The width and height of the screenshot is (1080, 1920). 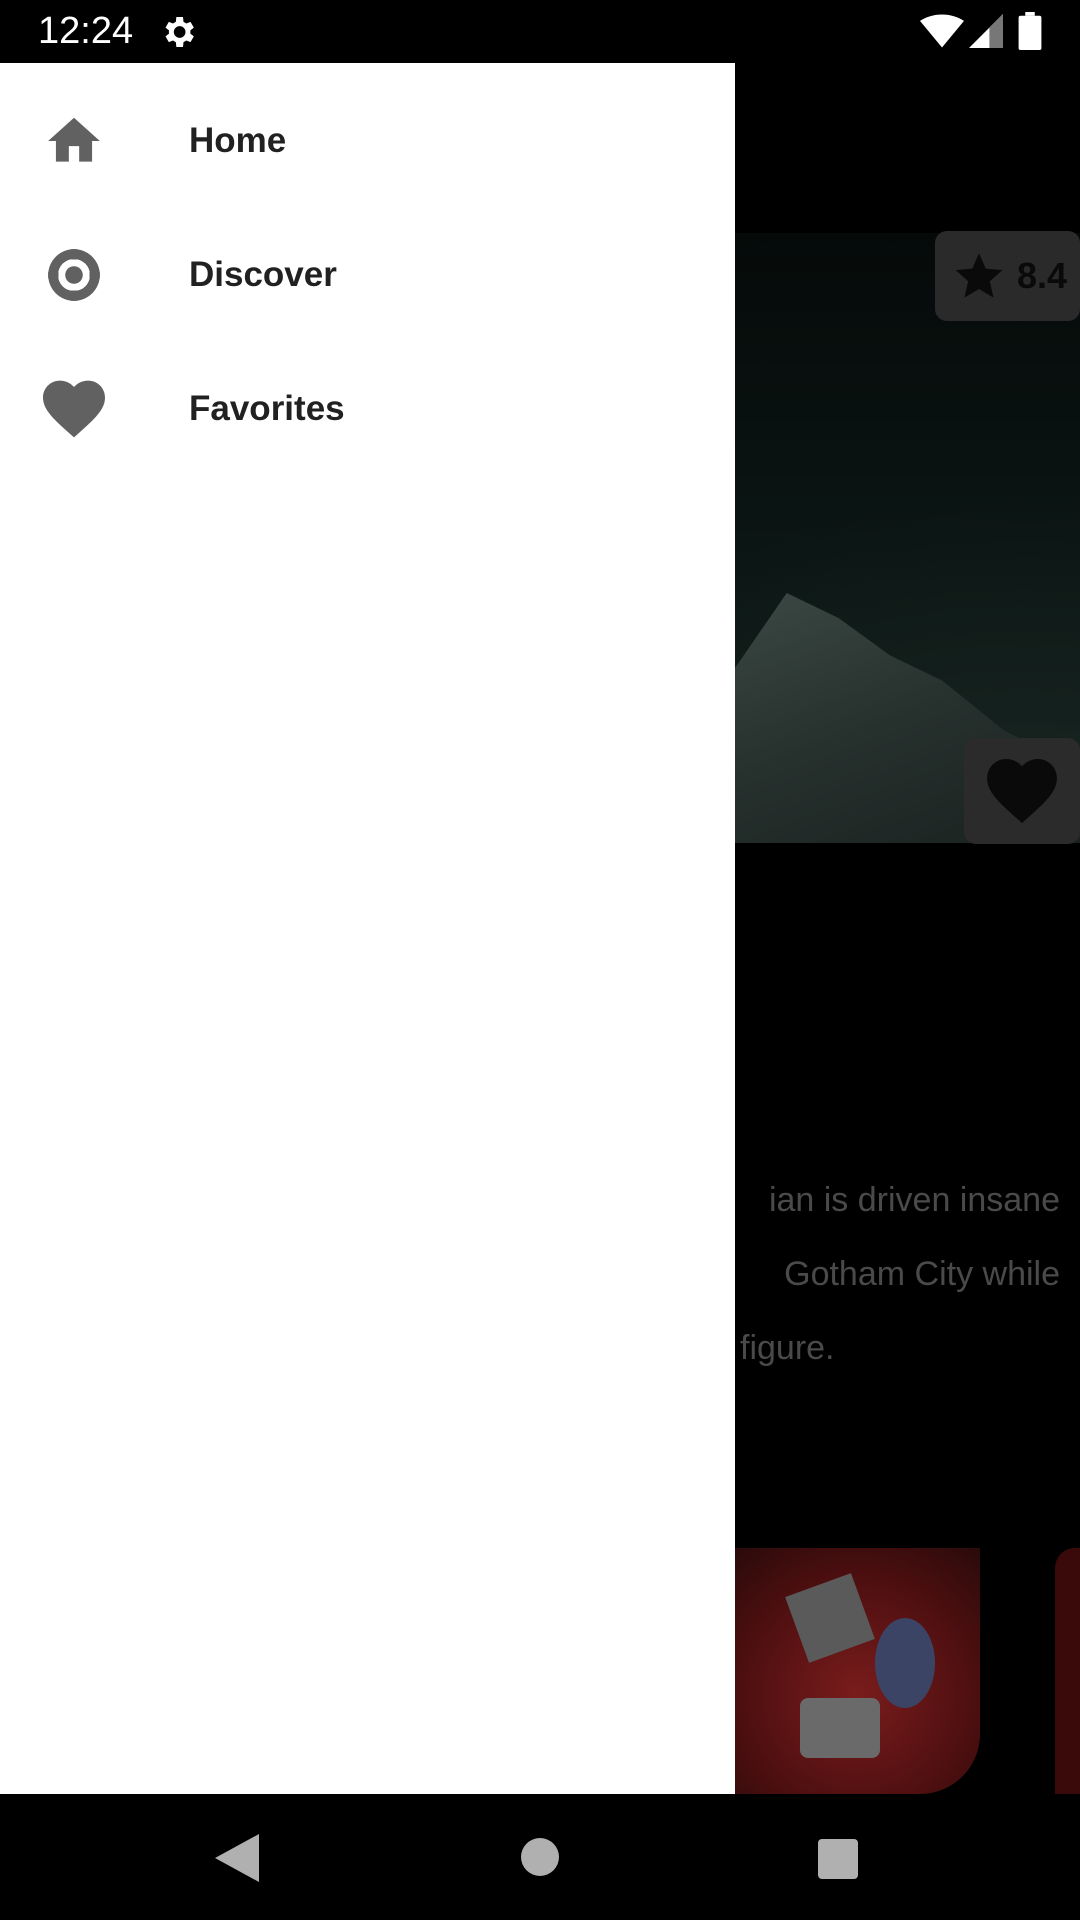 I want to click on signal-icon, so click(x=986, y=31).